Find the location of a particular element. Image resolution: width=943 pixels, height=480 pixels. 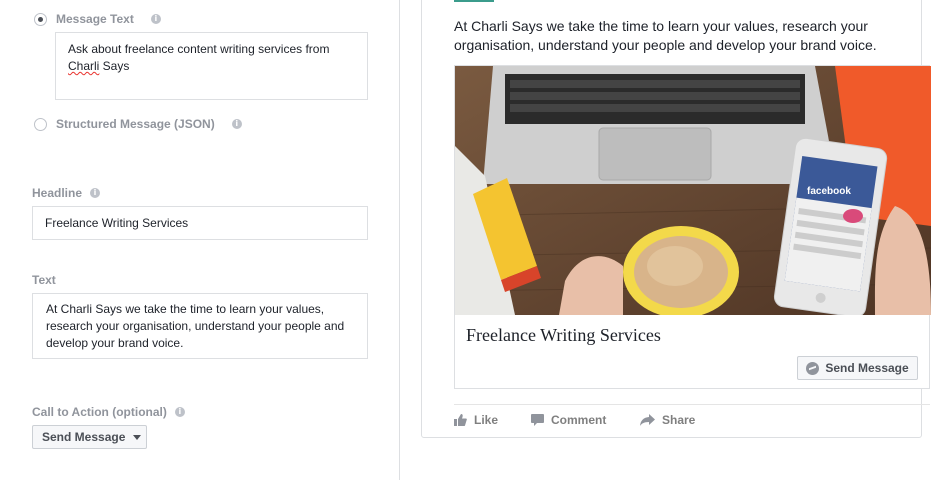

structured-message-label: Structured Message (JSON) is located at coordinates (135, 124).